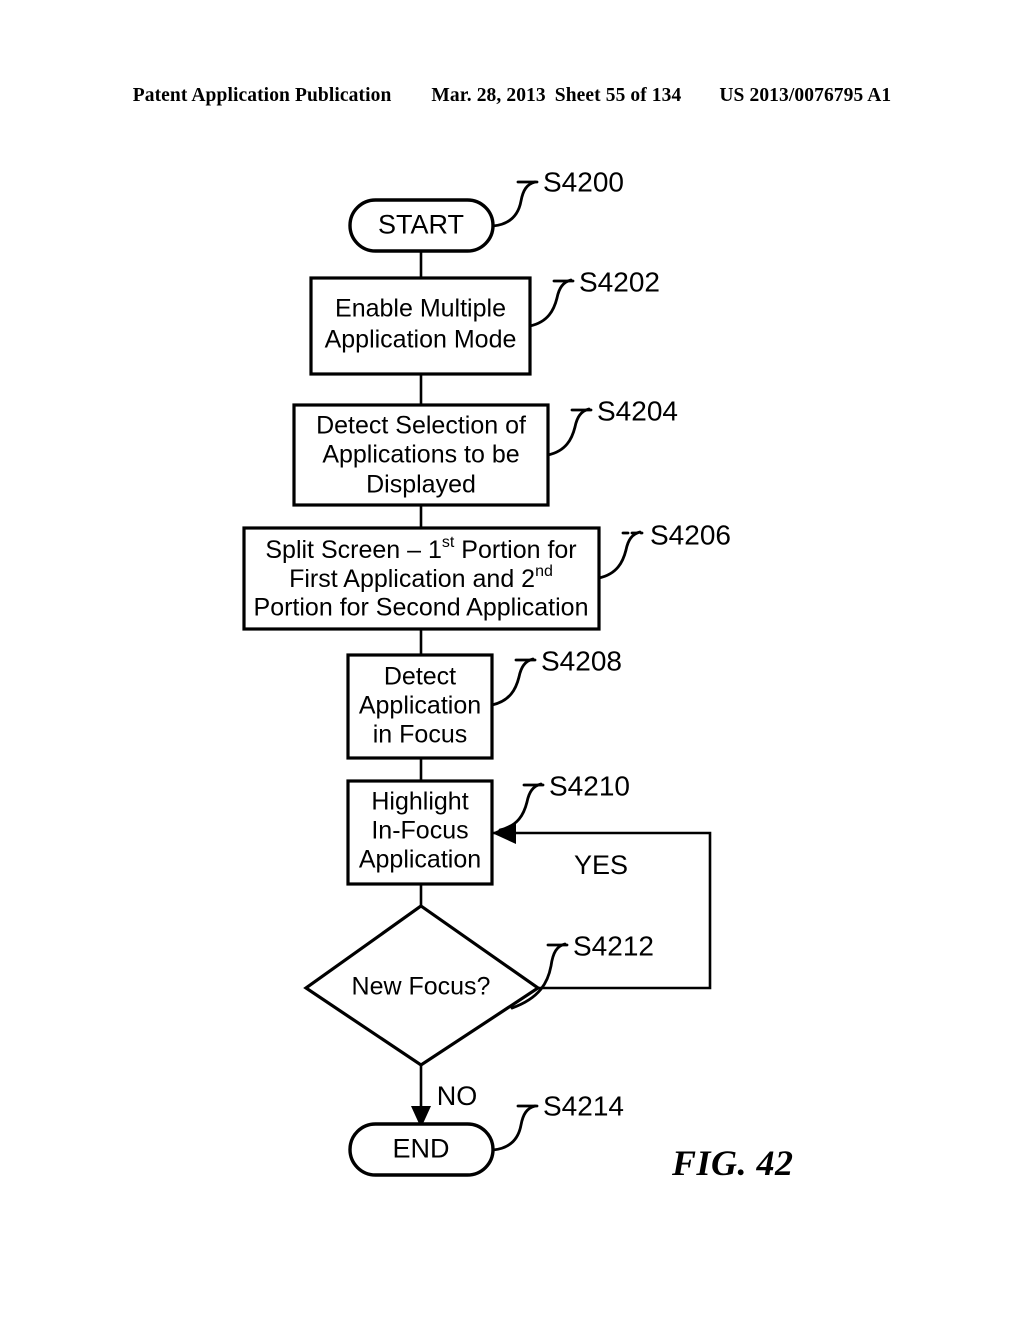 Image resolution: width=1024 pixels, height=1320 pixels. What do you see at coordinates (512, 682) in the screenshot?
I see `leader-line-s4208` at bounding box center [512, 682].